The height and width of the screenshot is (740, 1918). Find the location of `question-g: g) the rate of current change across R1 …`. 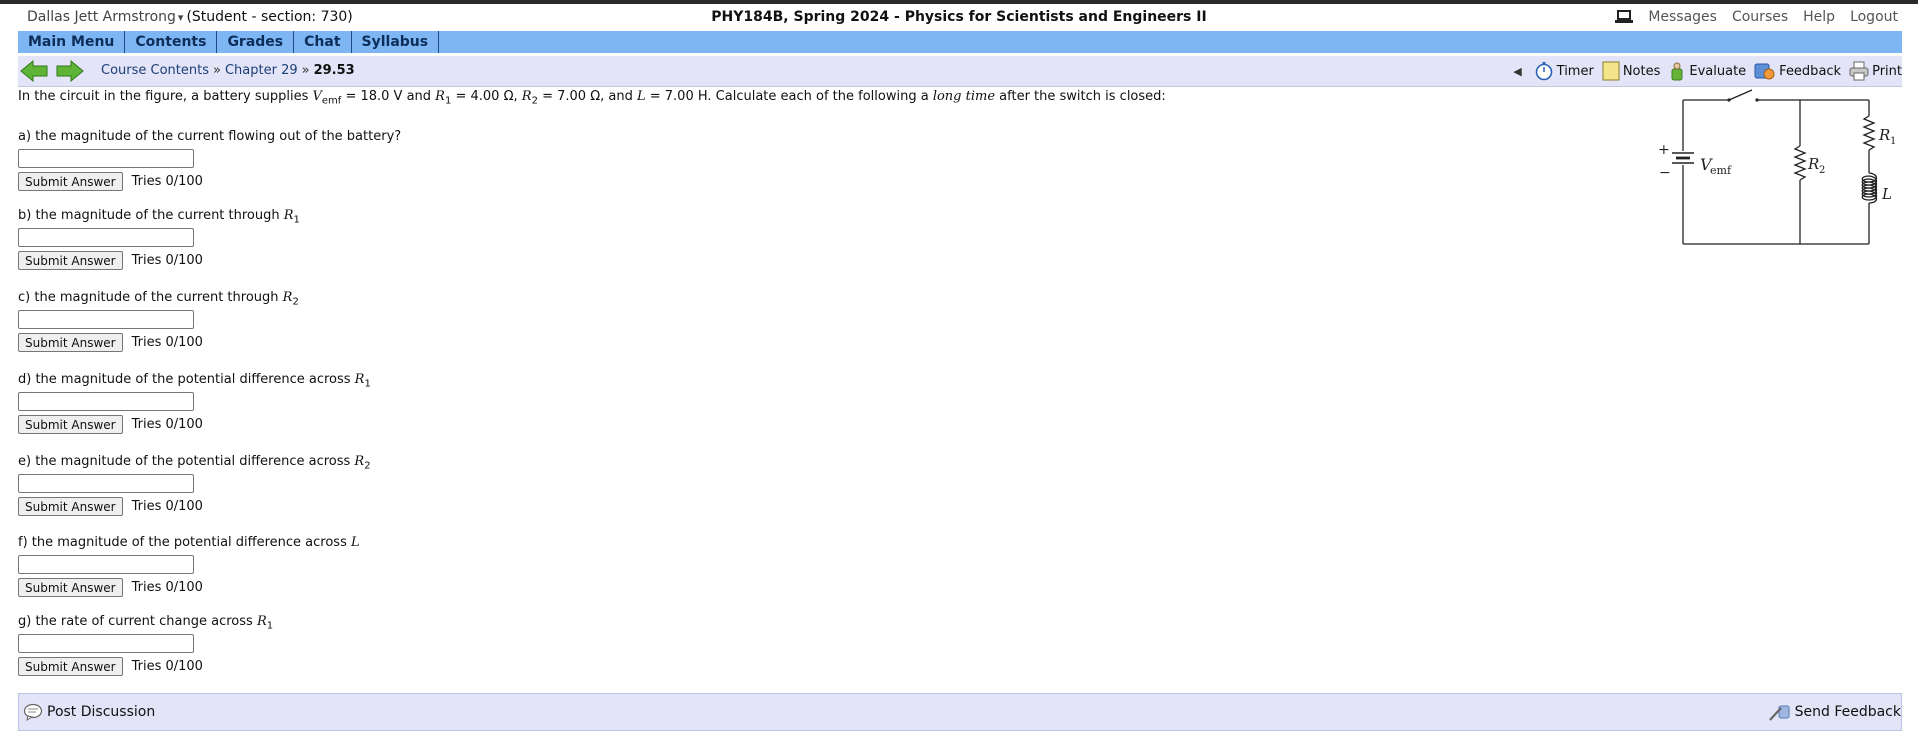

question-g: g) the rate of current change across R1 … is located at coordinates (145, 644).